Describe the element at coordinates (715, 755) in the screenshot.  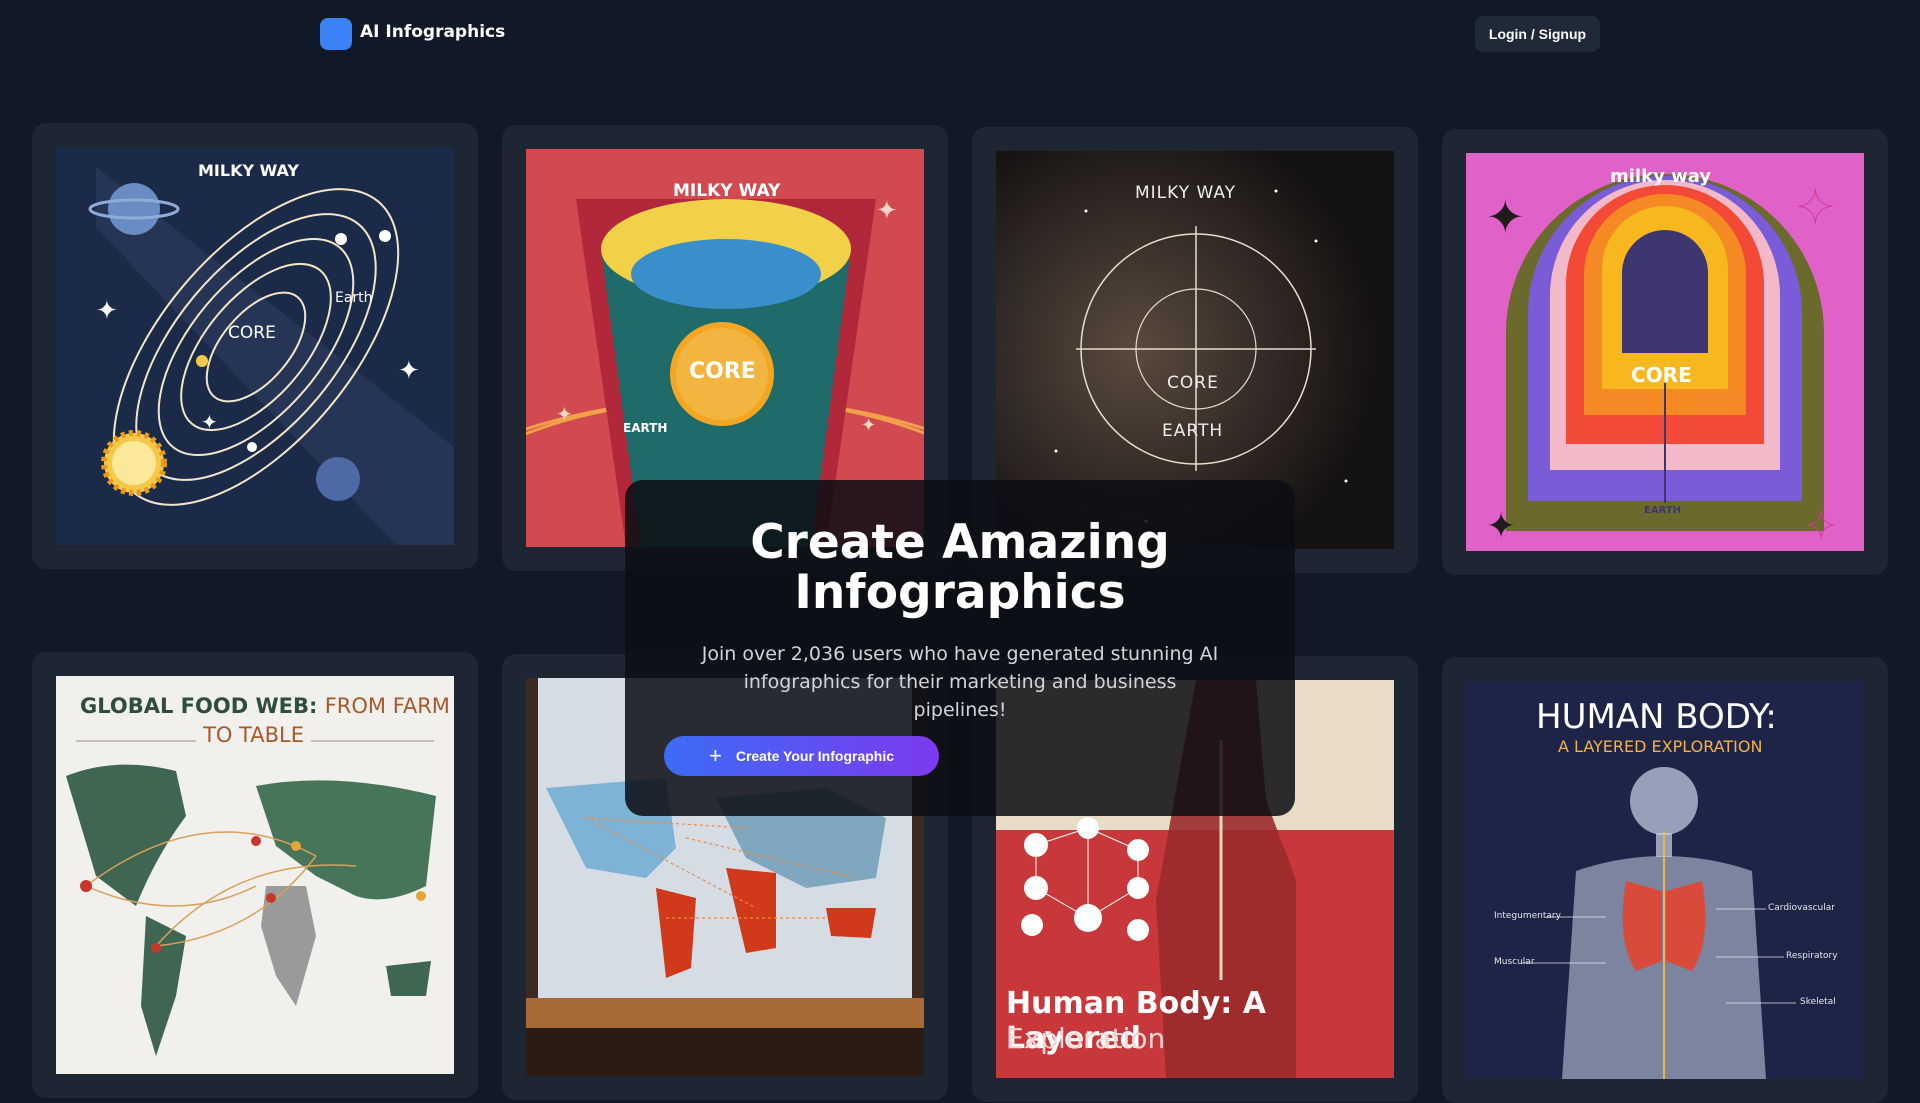
I see `plus-icon: +` at that location.